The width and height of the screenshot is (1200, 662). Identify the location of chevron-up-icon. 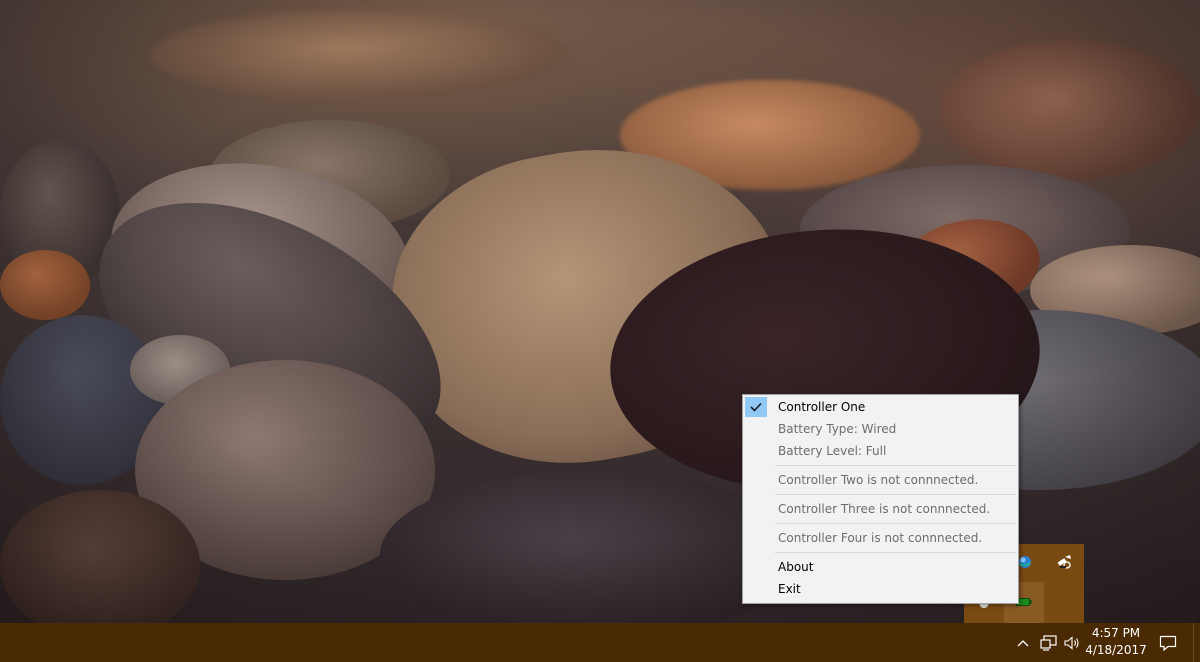
(1023, 643).